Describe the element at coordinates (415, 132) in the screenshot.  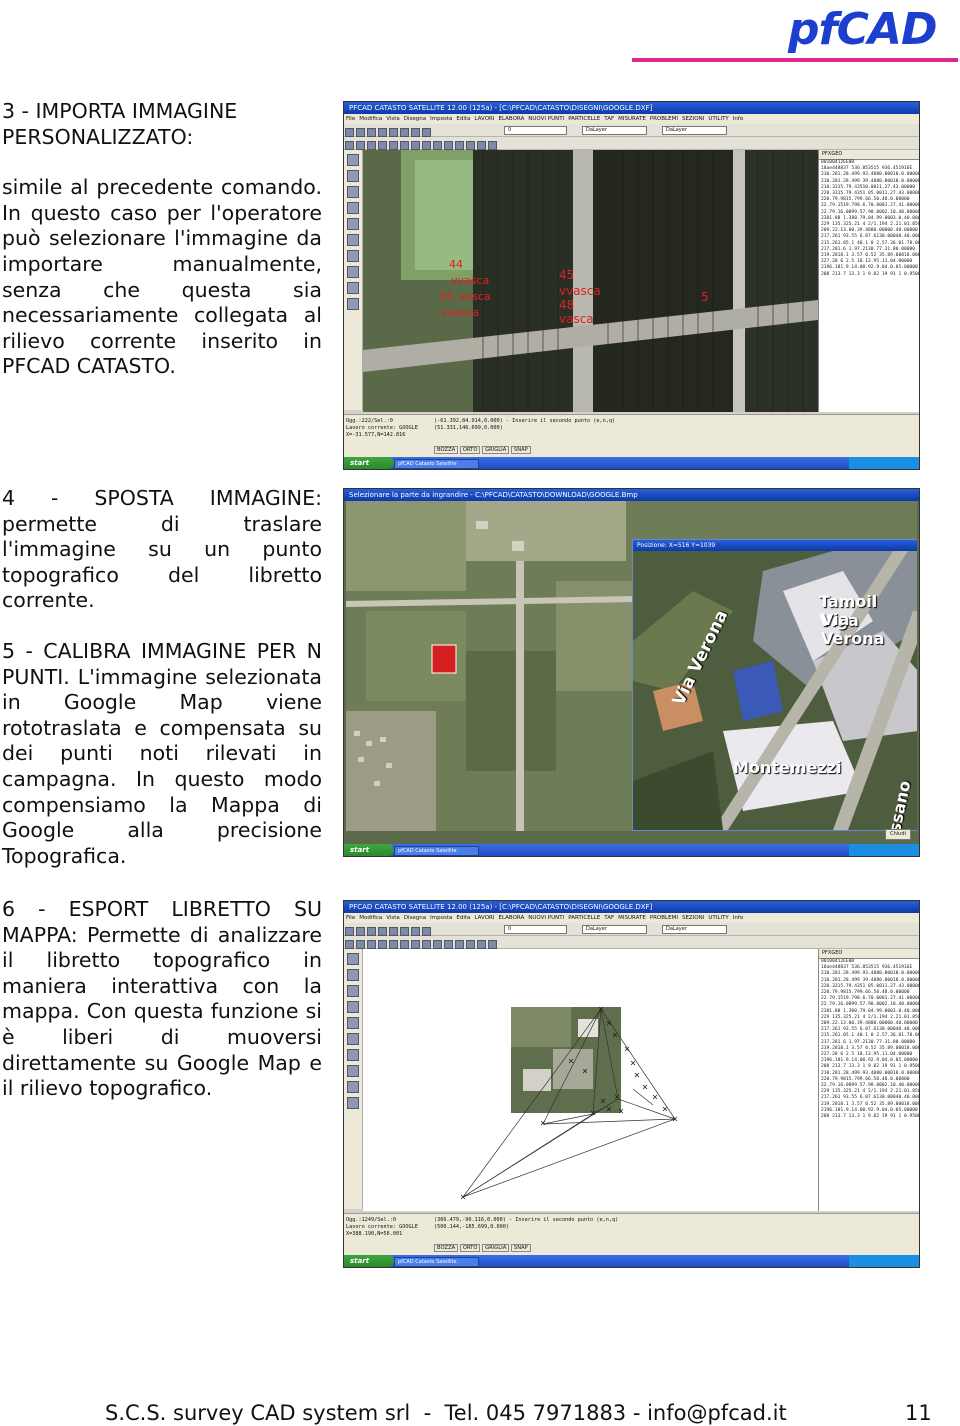
I see `paste-icon` at that location.